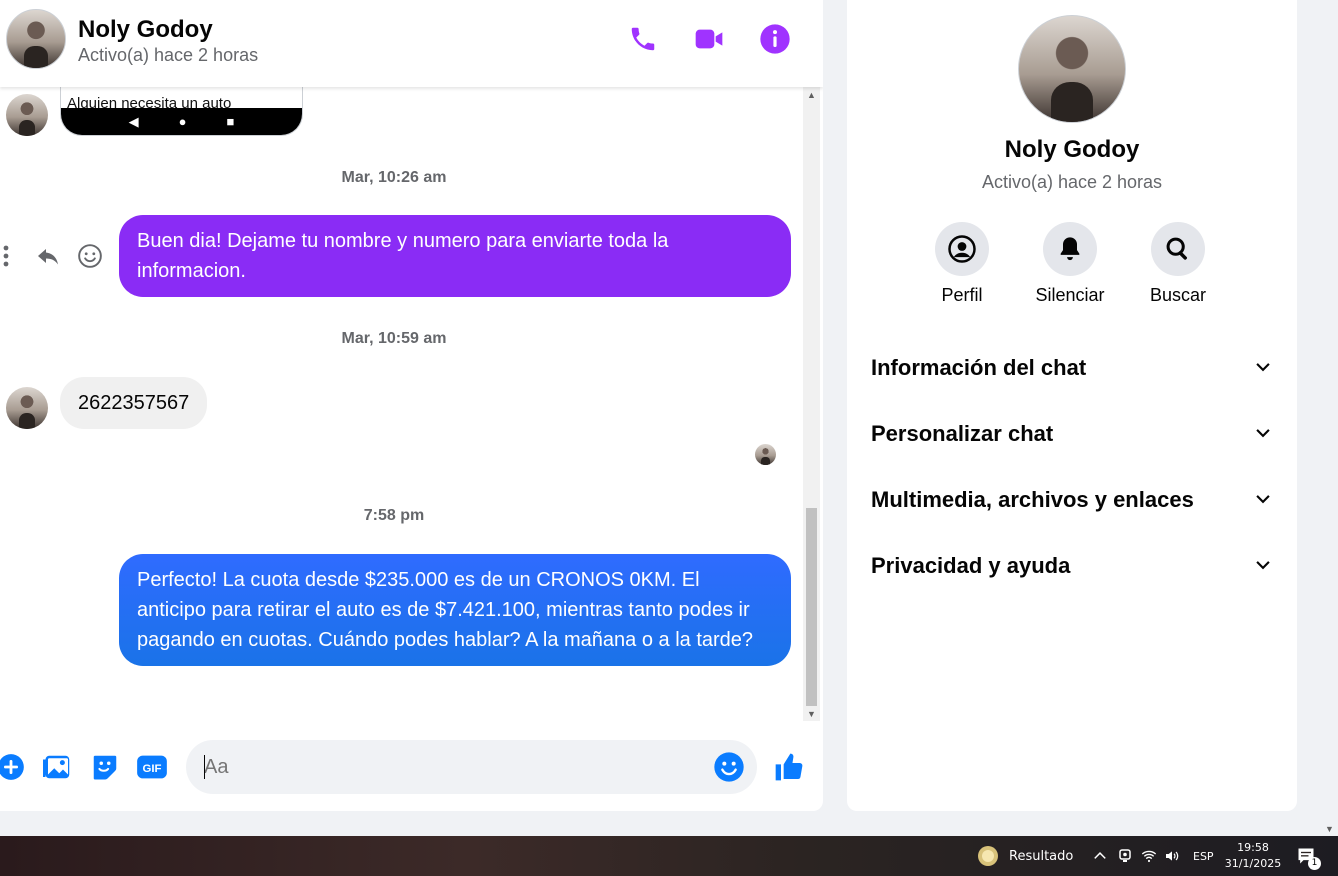 This screenshot has height=876, width=1338. What do you see at coordinates (1176, 248) in the screenshot?
I see `search-icon` at bounding box center [1176, 248].